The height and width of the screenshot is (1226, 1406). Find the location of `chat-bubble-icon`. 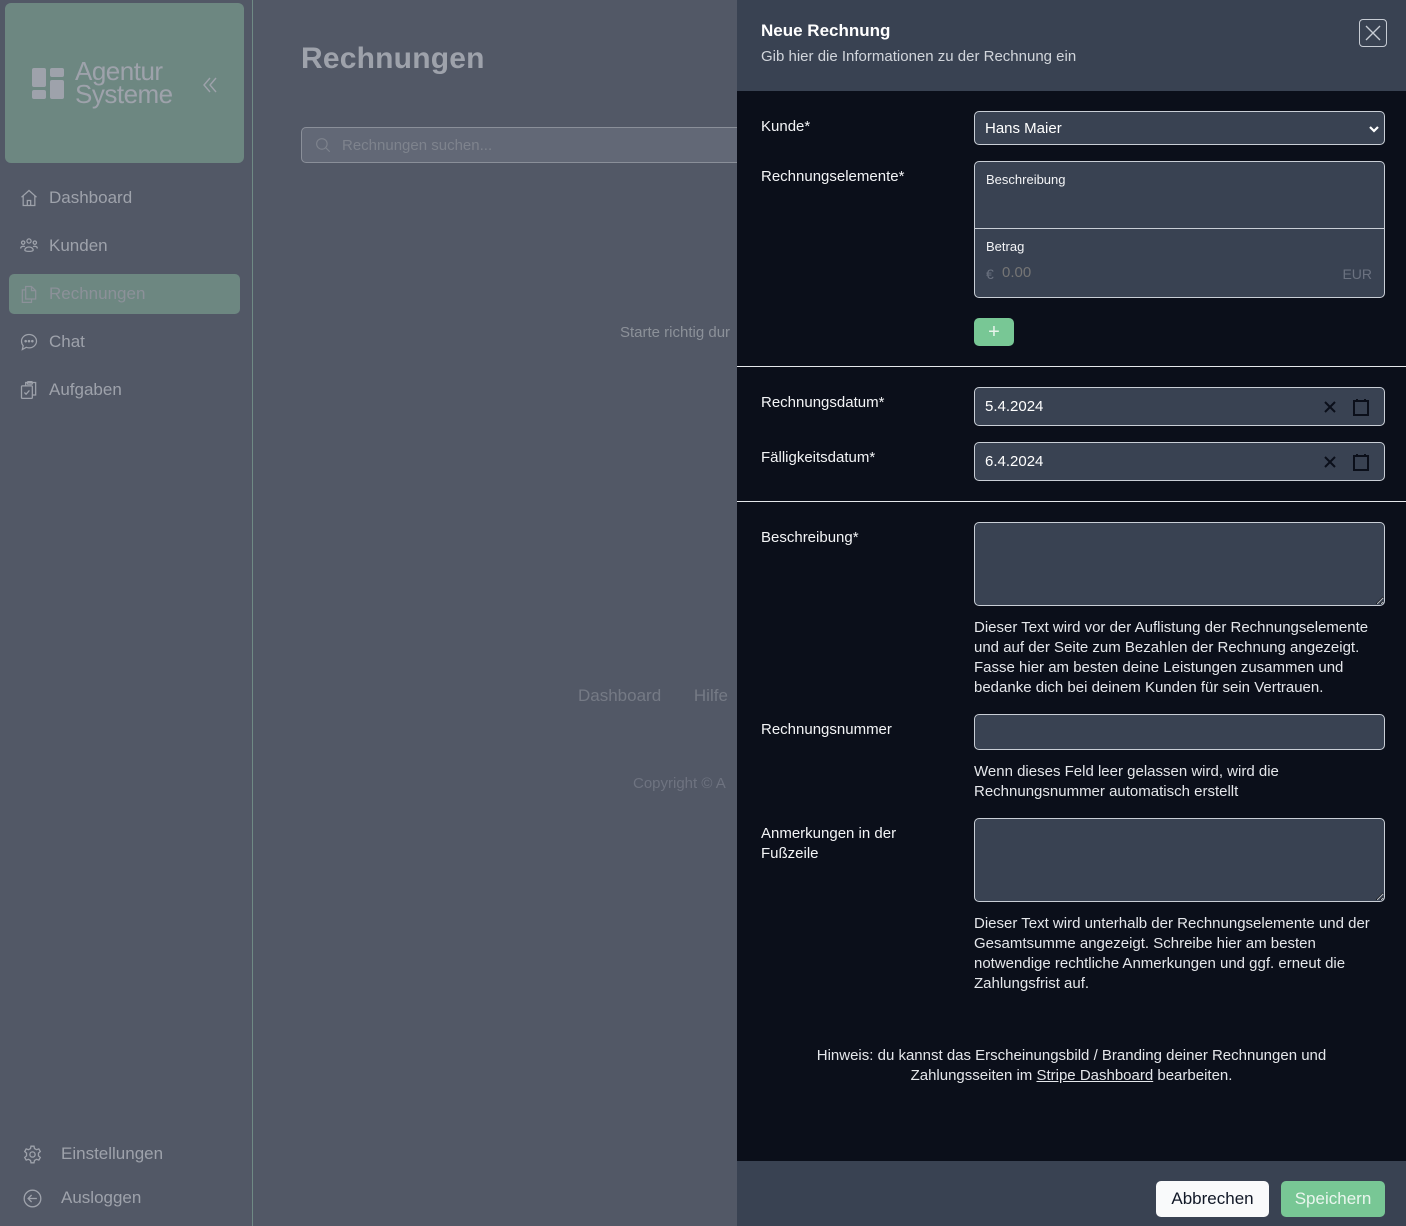

chat-bubble-icon is located at coordinates (29, 342).